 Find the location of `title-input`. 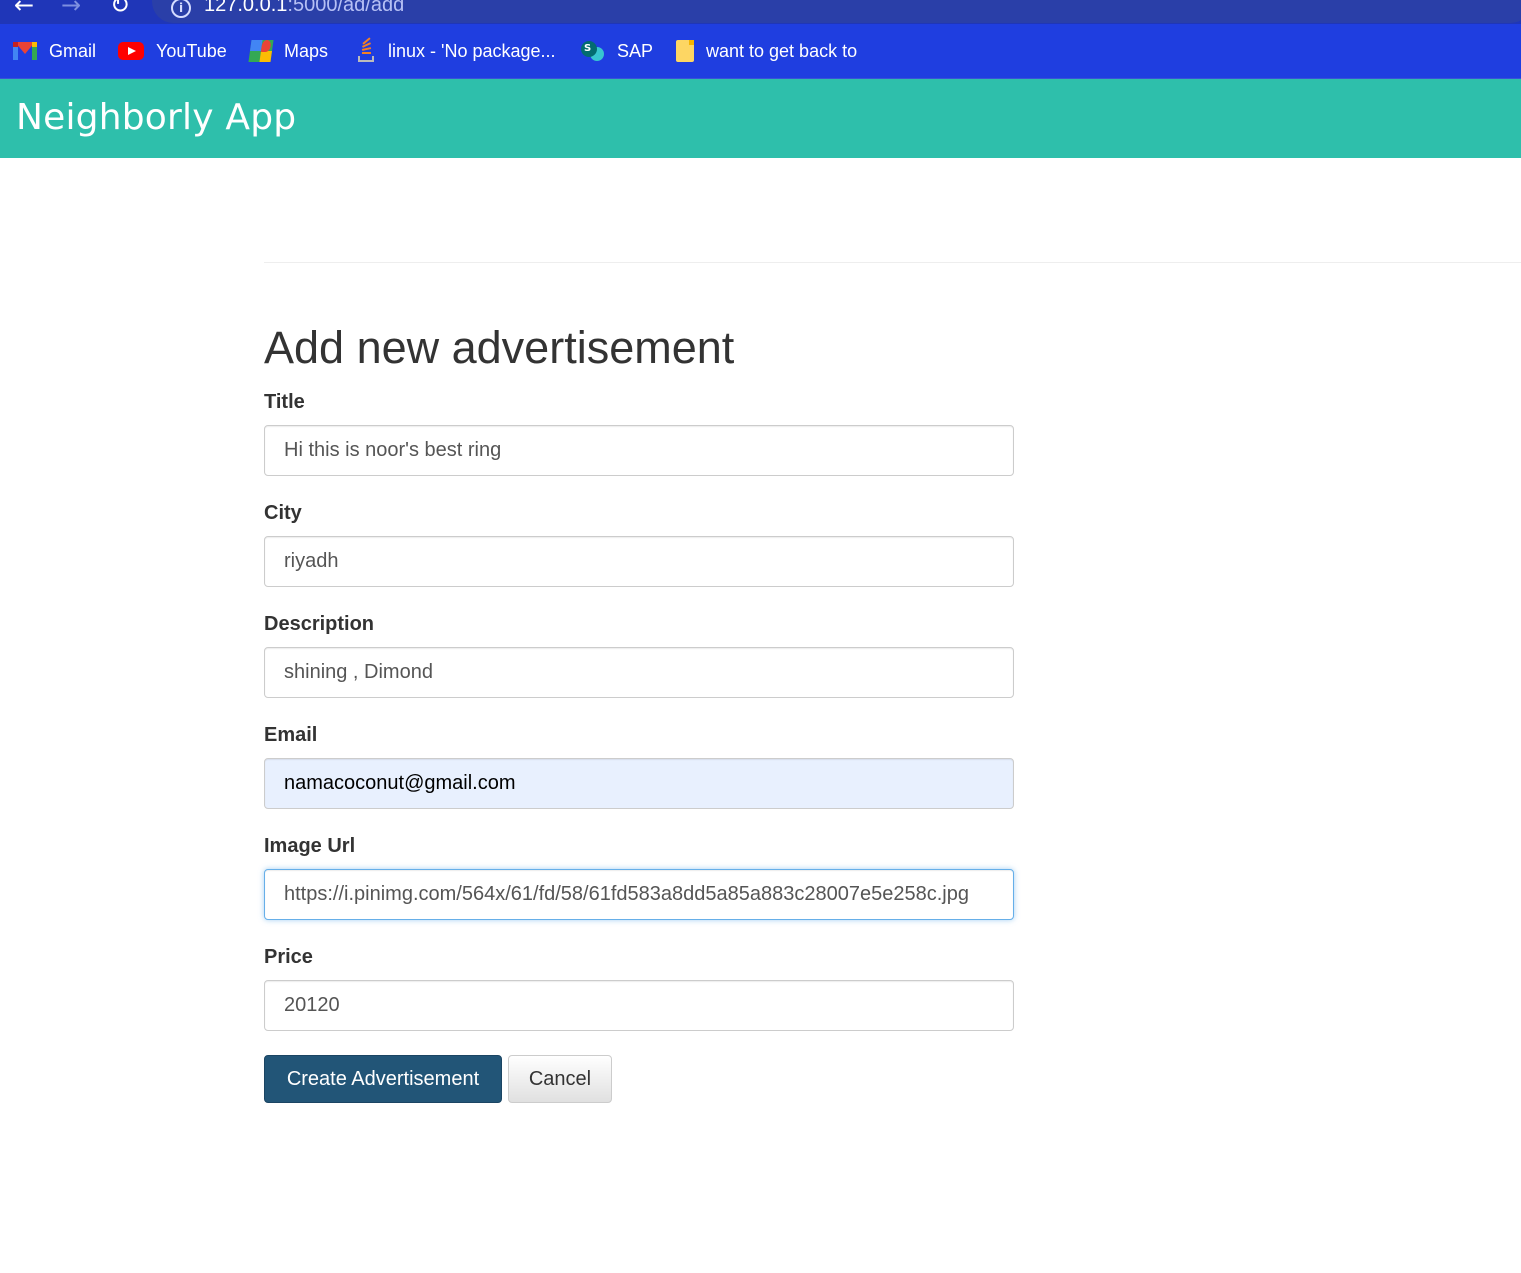

title-input is located at coordinates (639, 450).